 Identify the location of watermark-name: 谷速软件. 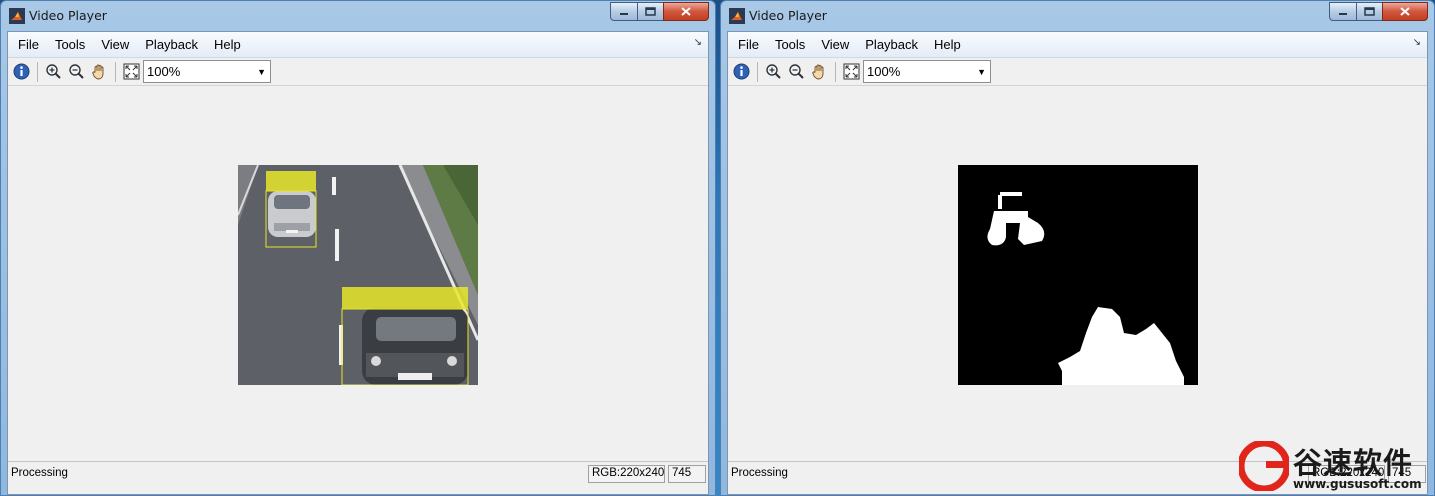
(1353, 463).